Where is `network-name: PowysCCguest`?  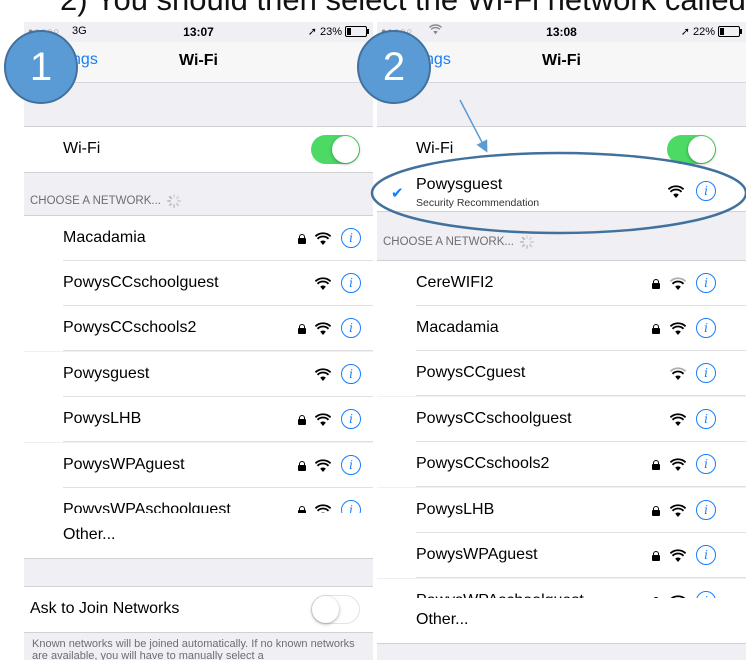 network-name: PowysCCguest is located at coordinates (471, 372).